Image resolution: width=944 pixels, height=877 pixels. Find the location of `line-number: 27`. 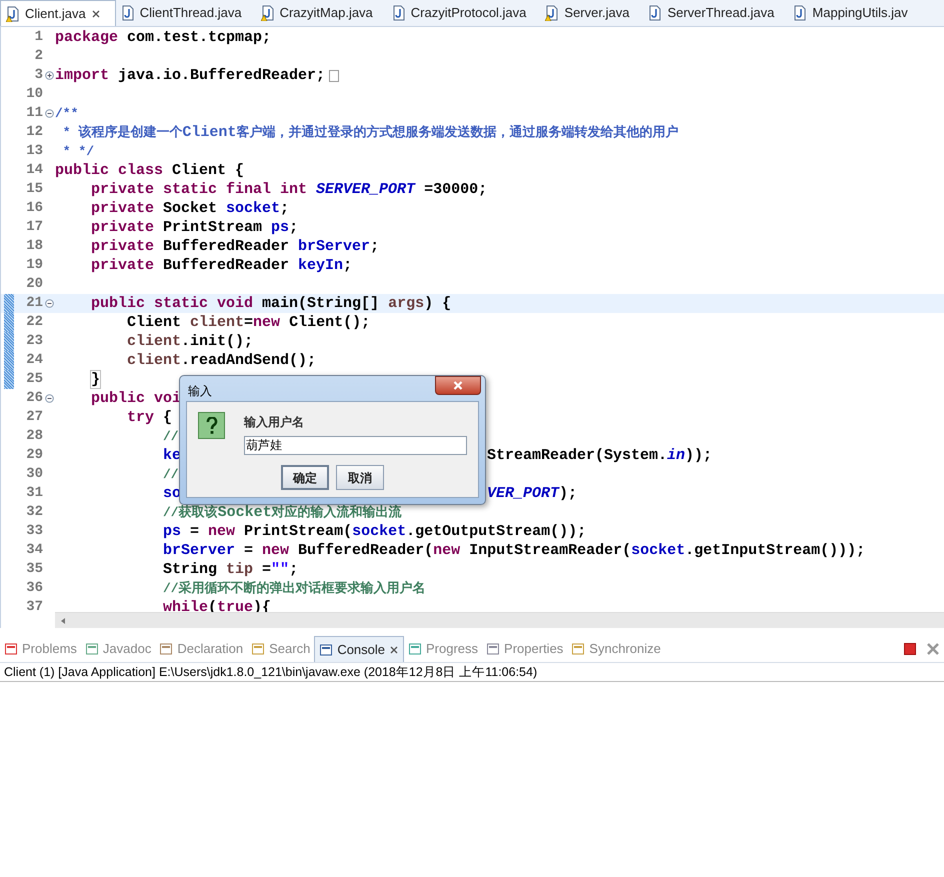

line-number: 27 is located at coordinates (34, 417).